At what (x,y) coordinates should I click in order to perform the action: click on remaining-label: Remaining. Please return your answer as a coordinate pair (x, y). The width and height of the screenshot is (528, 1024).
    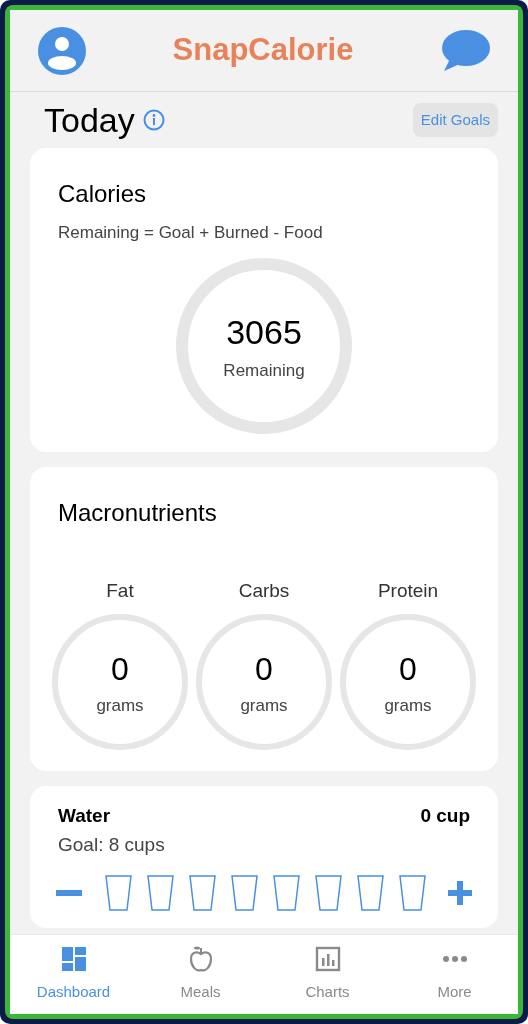
    Looking at the image, I should click on (264, 371).